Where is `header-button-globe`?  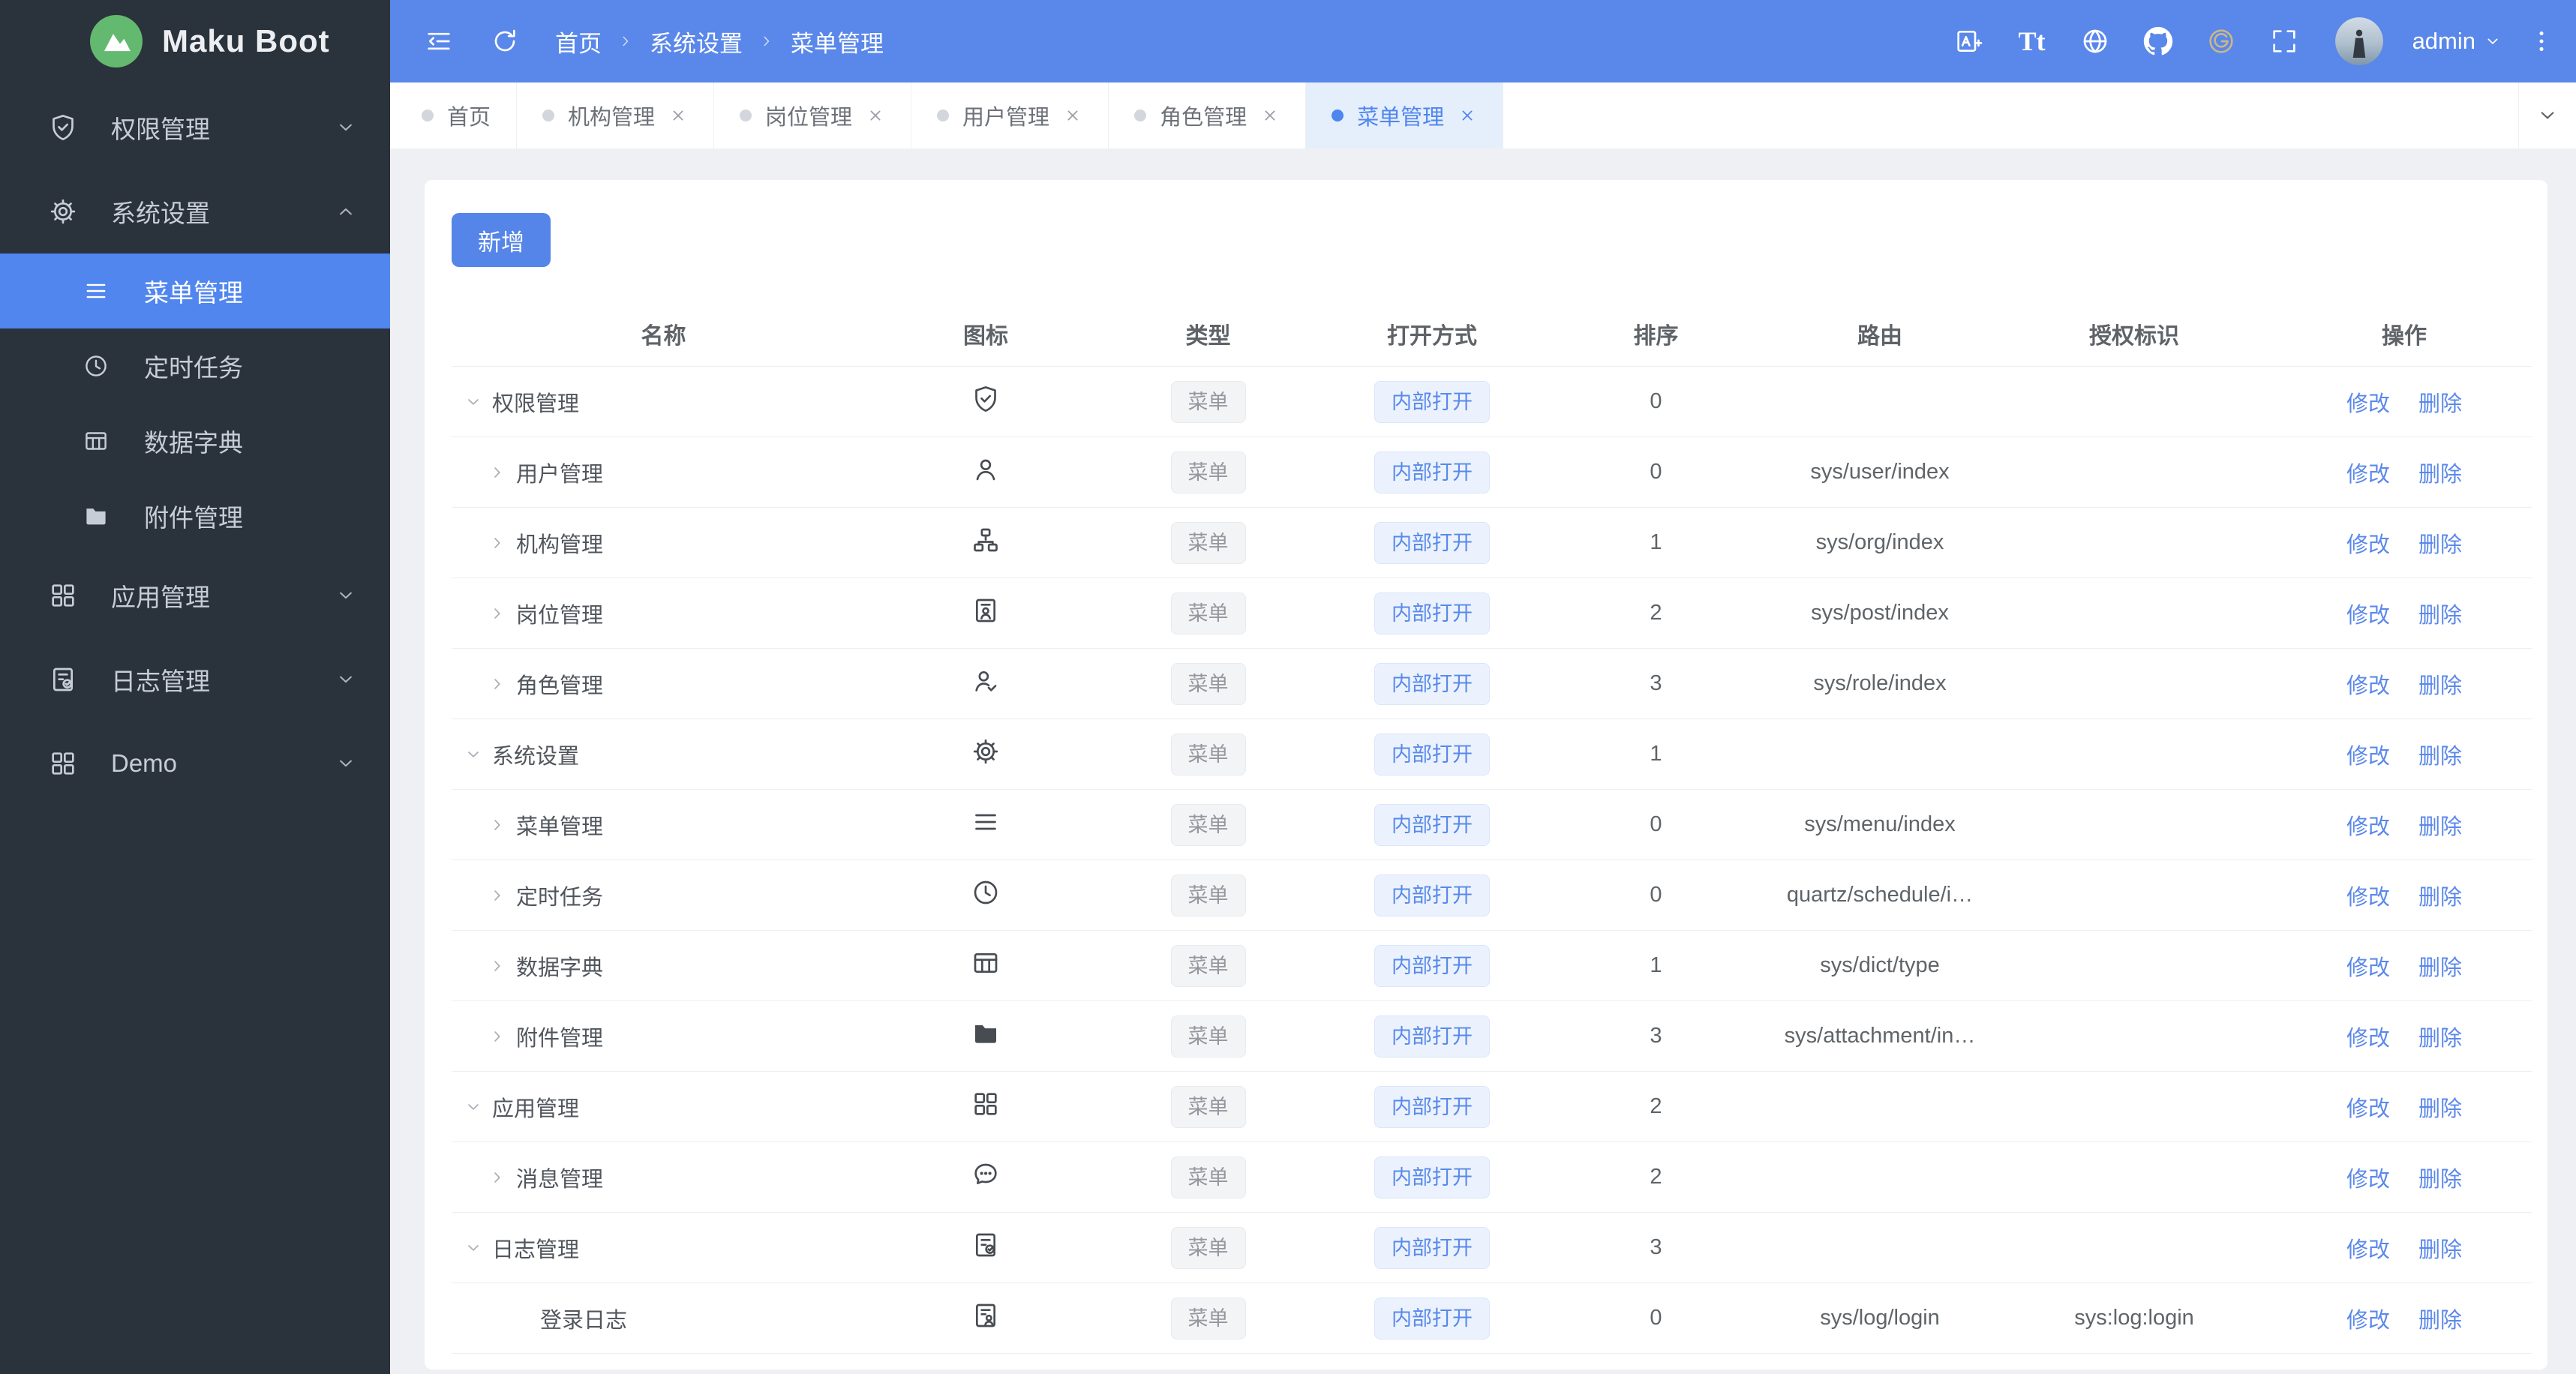
header-button-globe is located at coordinates (2095, 41).